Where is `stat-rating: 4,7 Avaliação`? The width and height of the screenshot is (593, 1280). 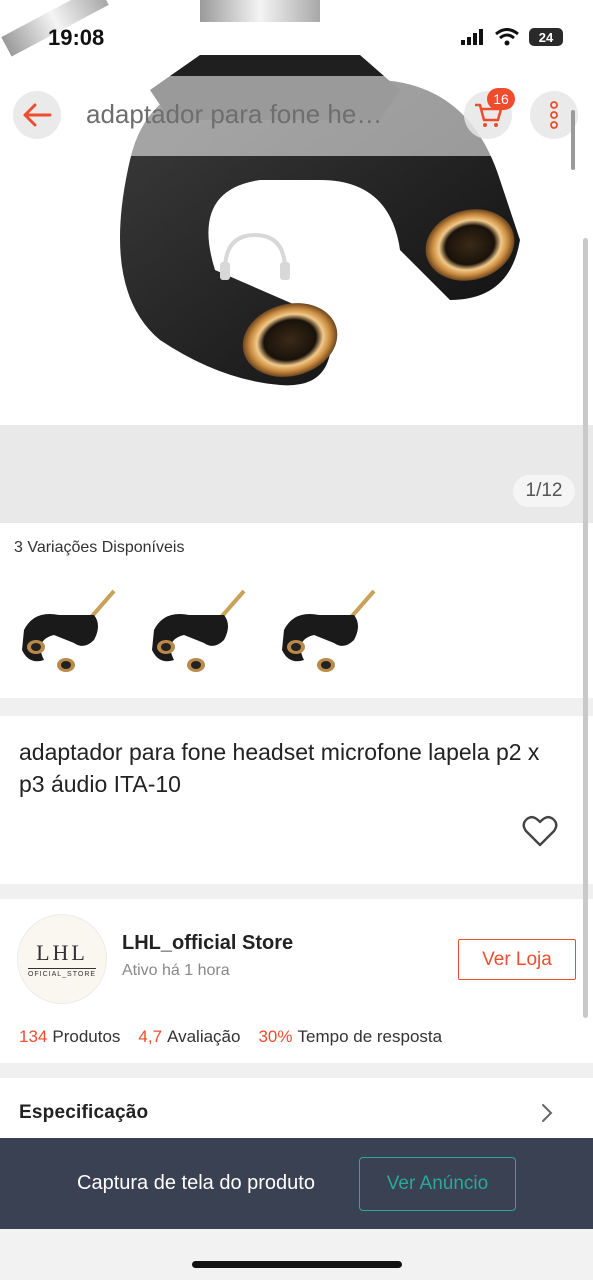
stat-rating: 4,7 Avaliação is located at coordinates (189, 1037).